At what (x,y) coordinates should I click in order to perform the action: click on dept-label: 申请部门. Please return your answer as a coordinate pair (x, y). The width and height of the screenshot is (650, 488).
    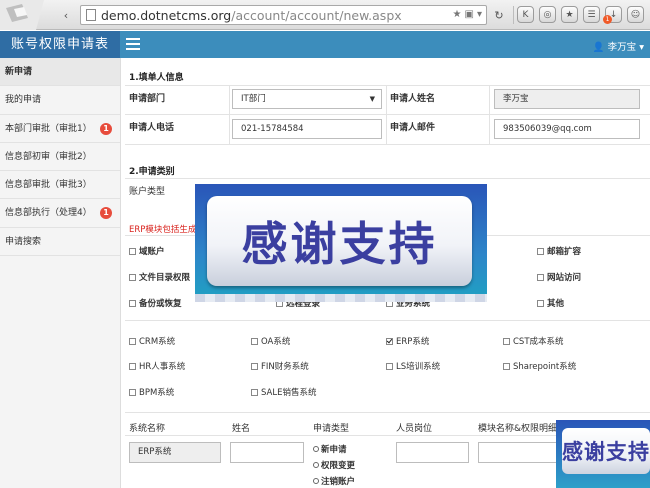
    Looking at the image, I should click on (147, 99).